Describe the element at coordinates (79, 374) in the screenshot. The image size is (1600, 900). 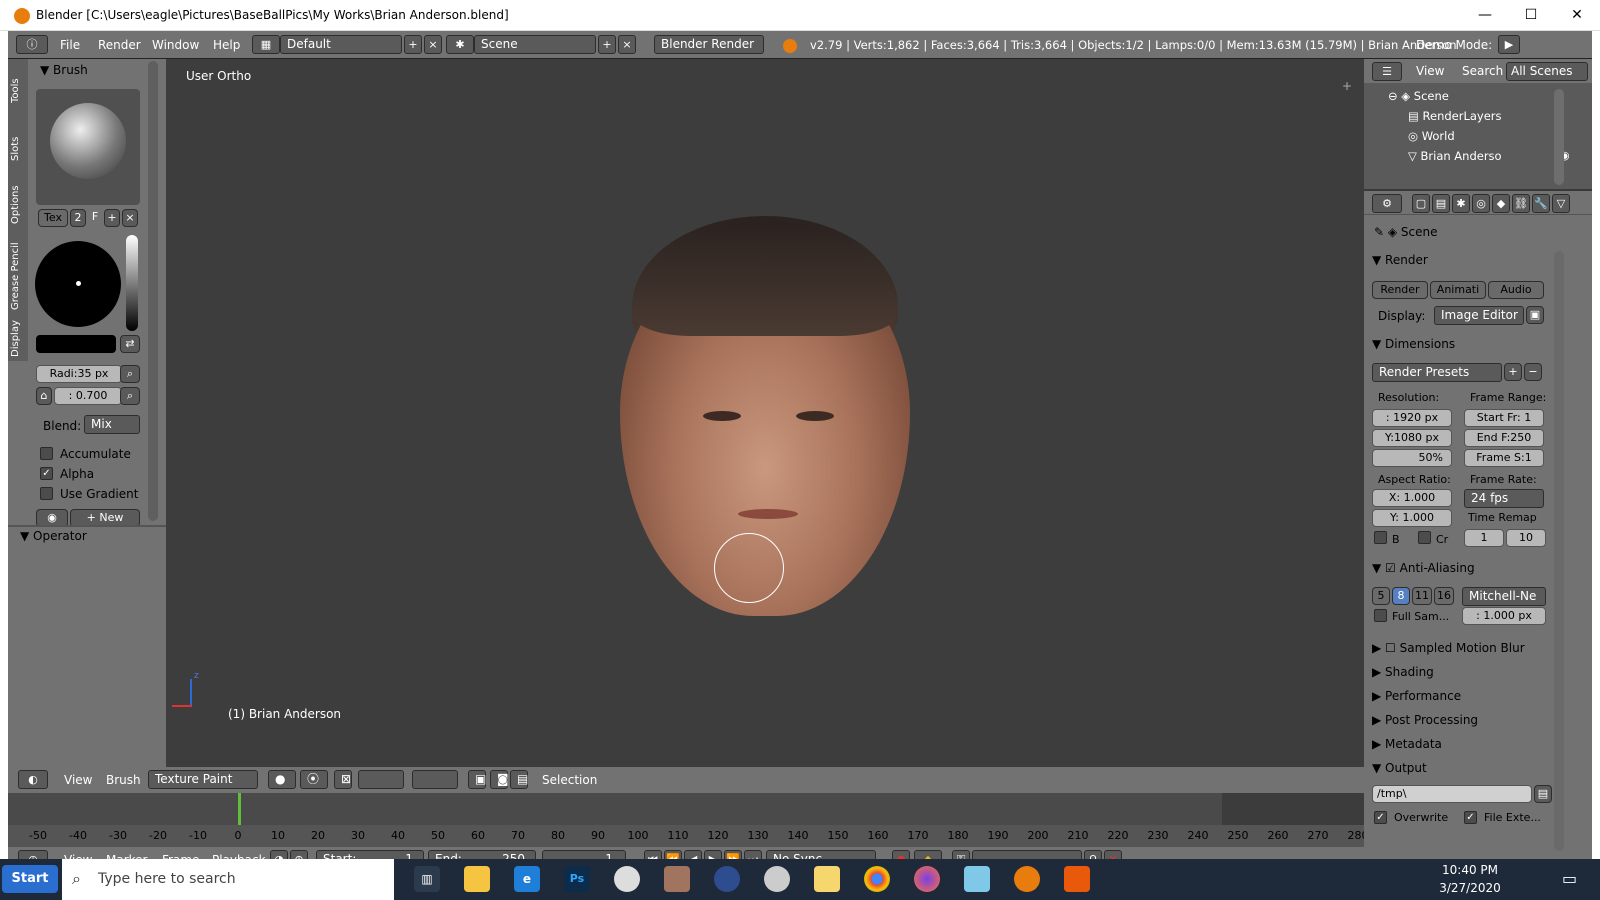
I see `radius-field: Radi:35 px` at that location.